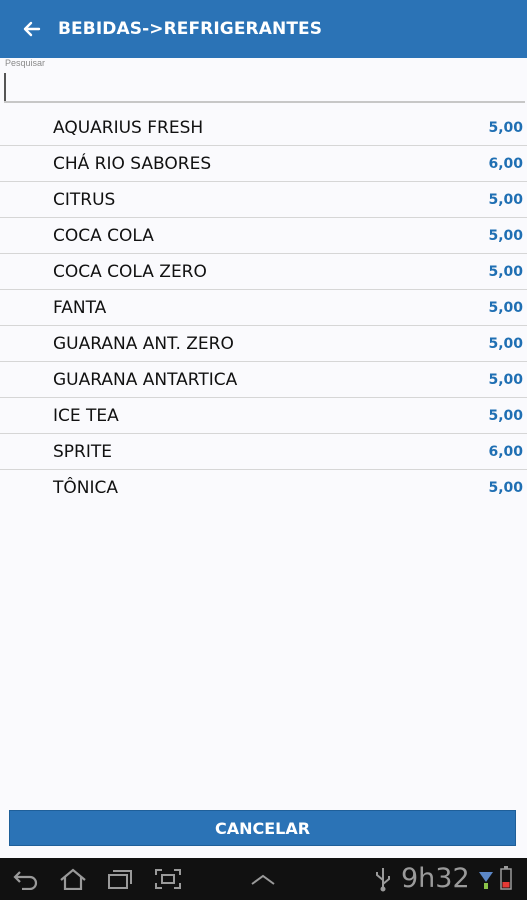  What do you see at coordinates (435, 878) in the screenshot?
I see `clock: 9h32` at bounding box center [435, 878].